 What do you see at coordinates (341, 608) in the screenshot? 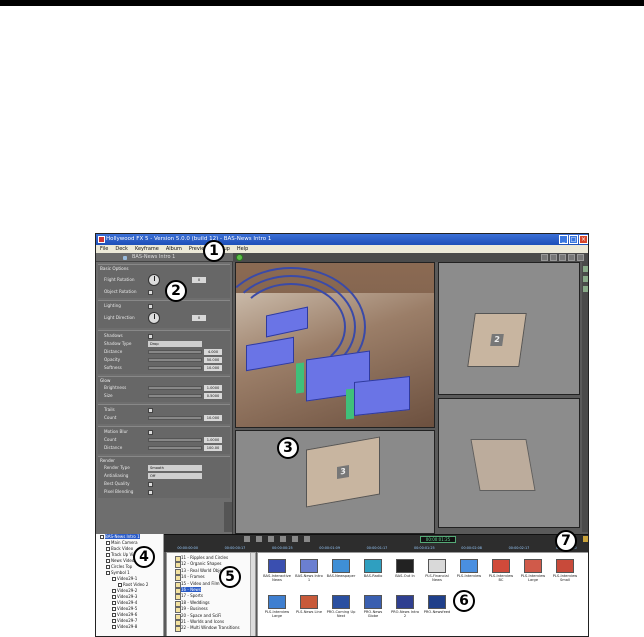
I see `effect-thumbnail: PRO-Coming Up Next` at bounding box center [341, 608].